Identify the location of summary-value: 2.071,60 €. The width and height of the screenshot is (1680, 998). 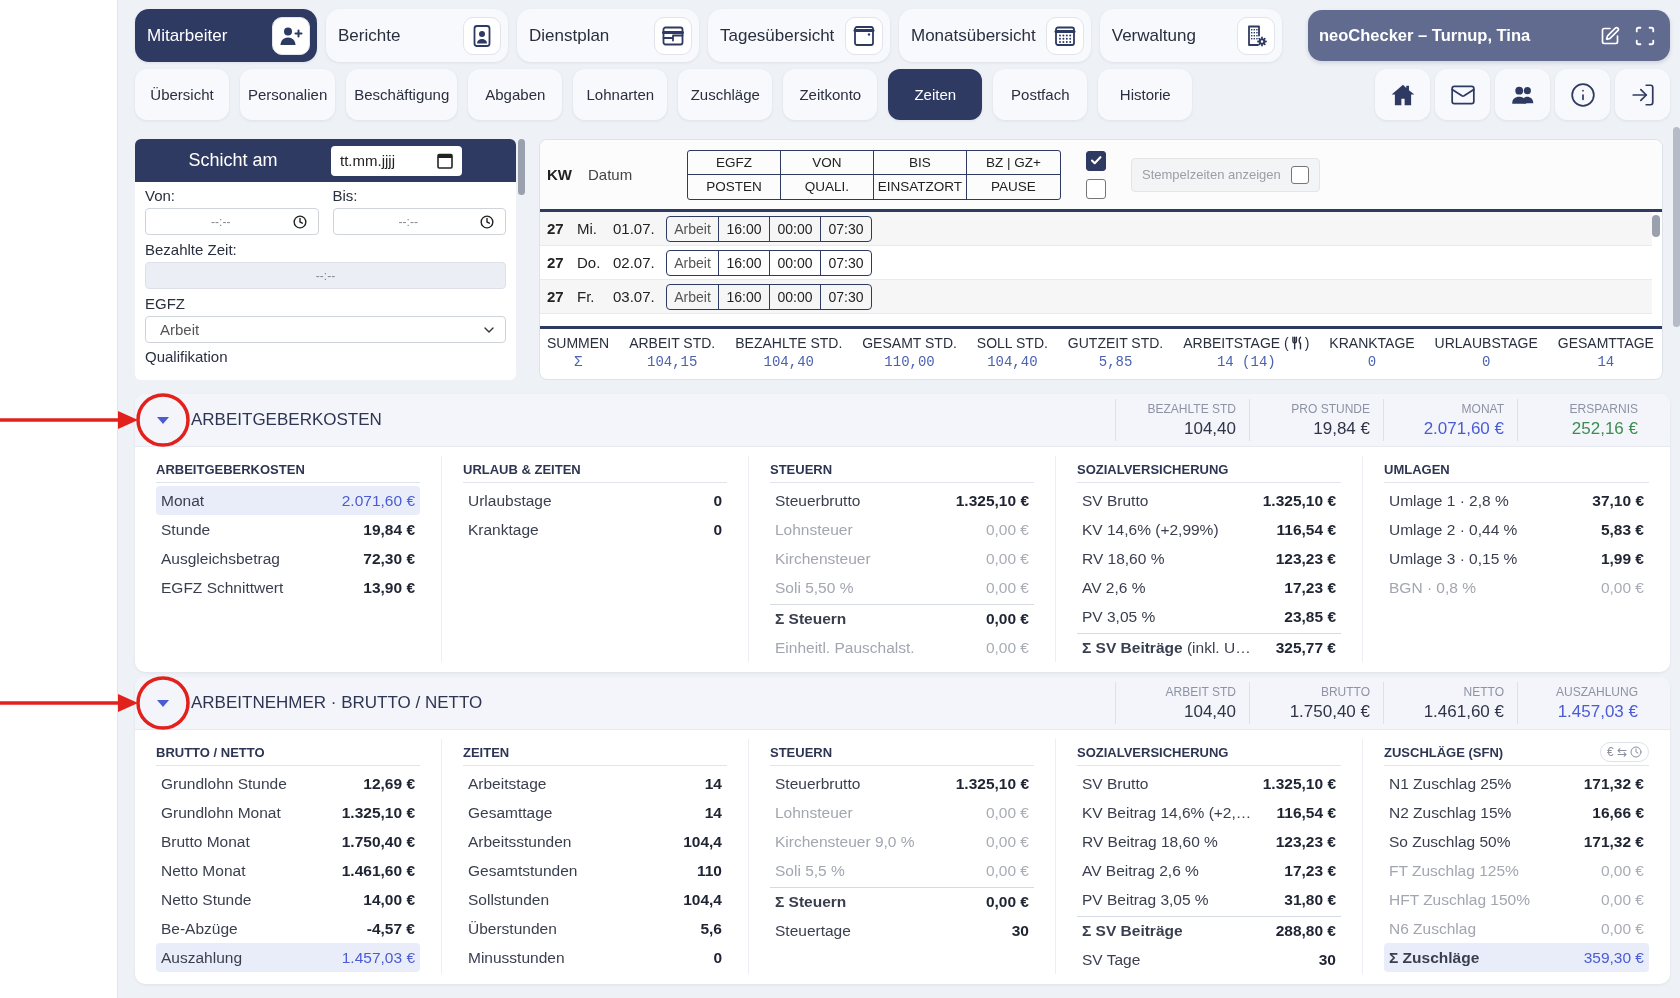
(1463, 428).